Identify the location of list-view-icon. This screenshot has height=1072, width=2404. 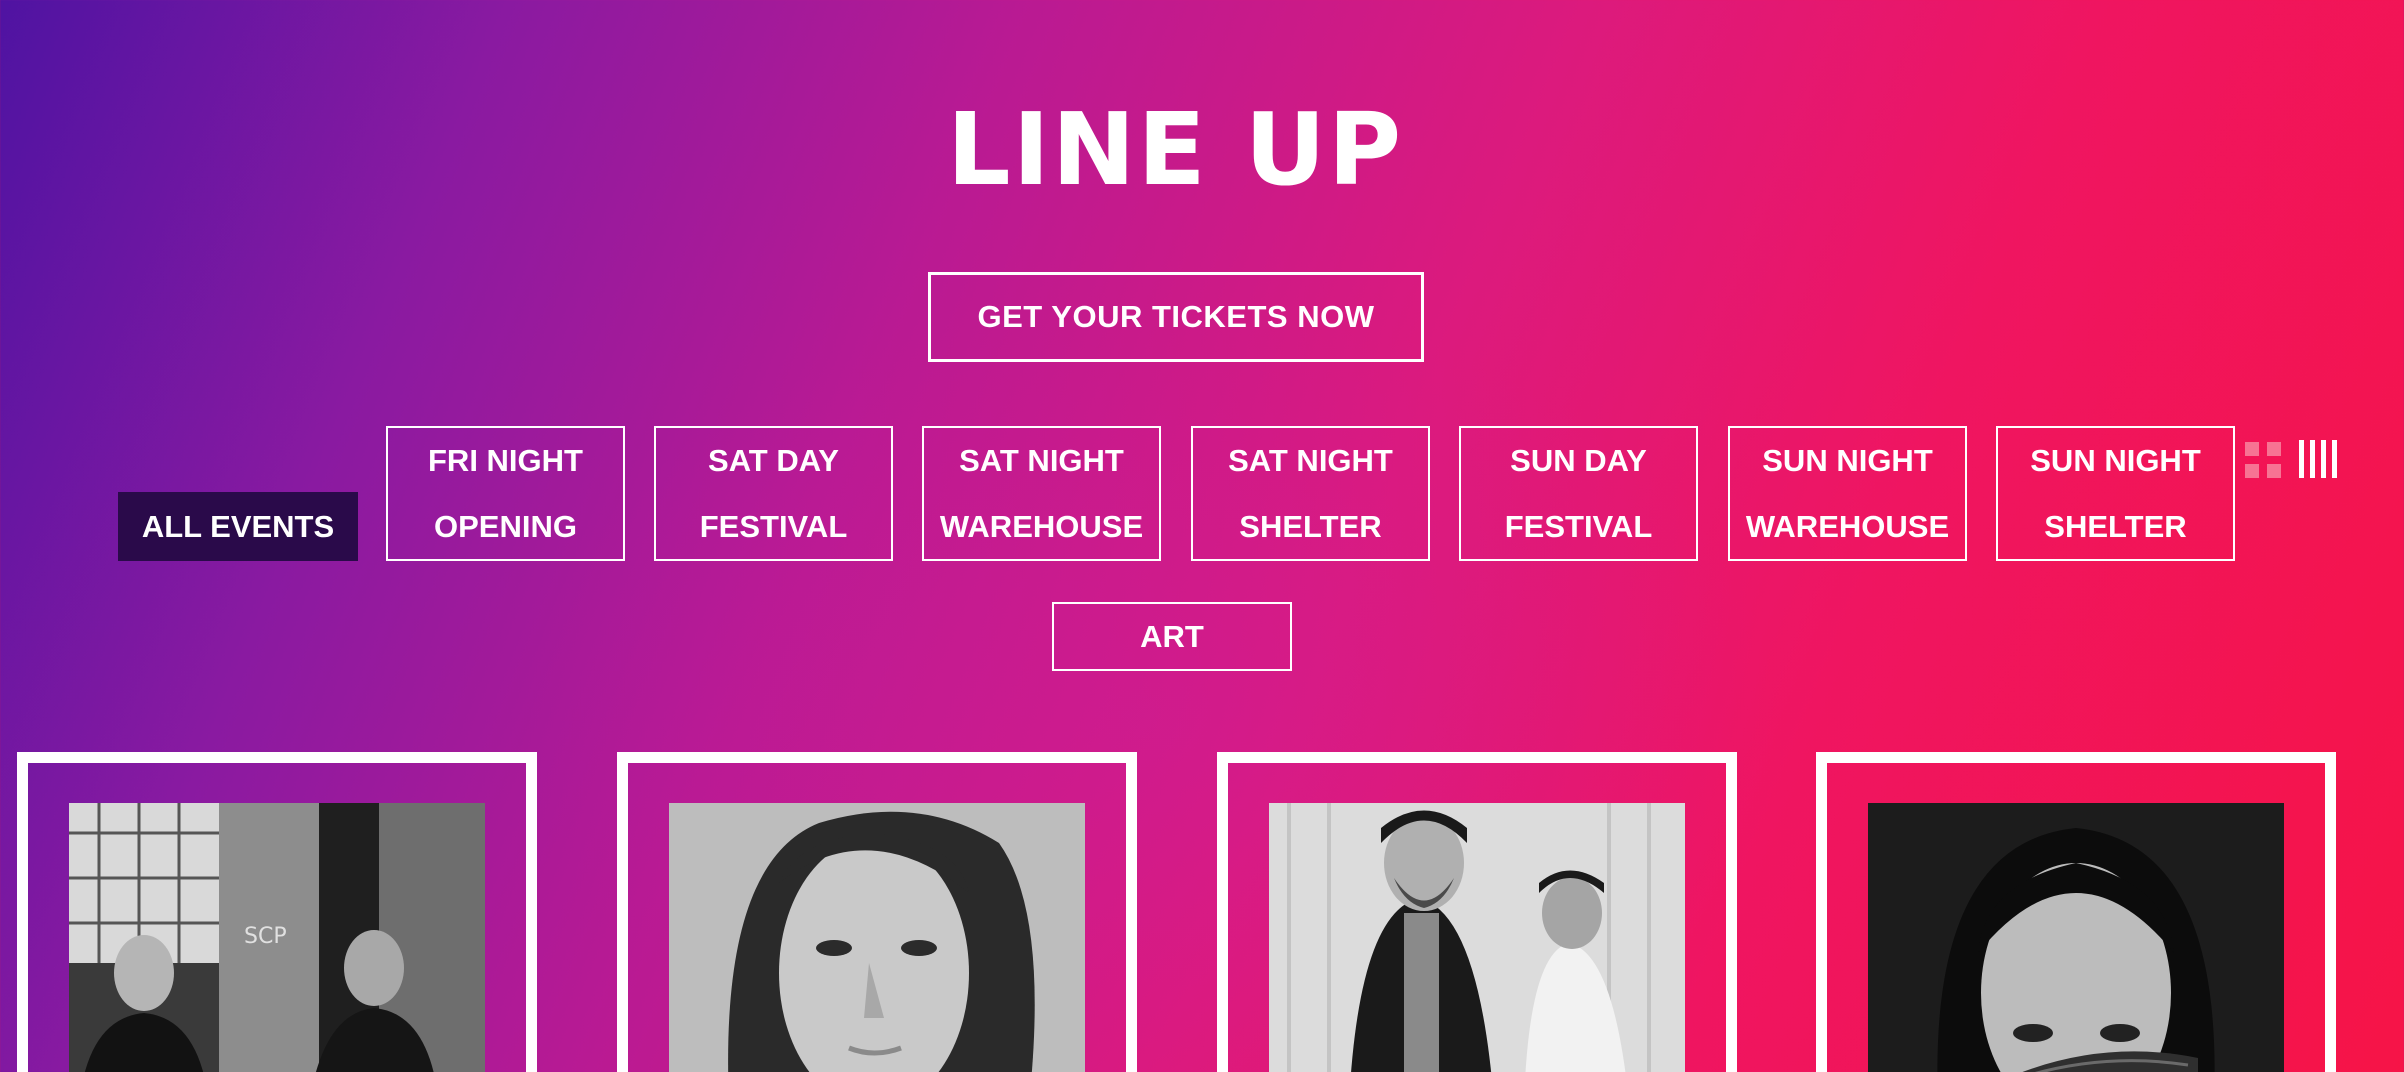
(2319, 459).